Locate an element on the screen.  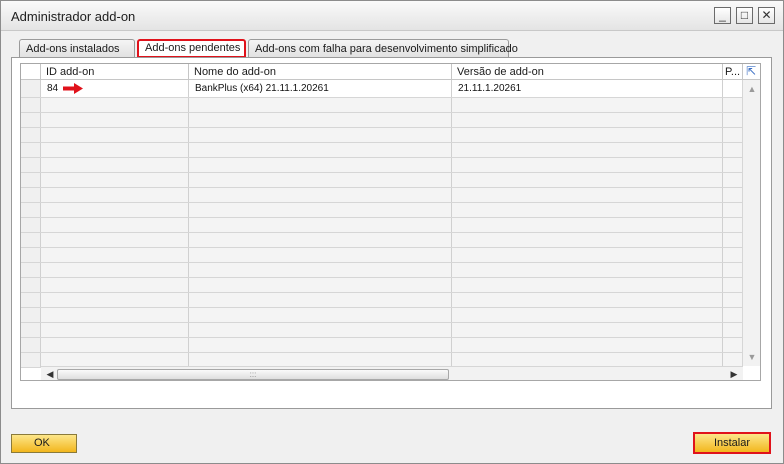
minimize-icon: _ is located at coordinates (722, 15).